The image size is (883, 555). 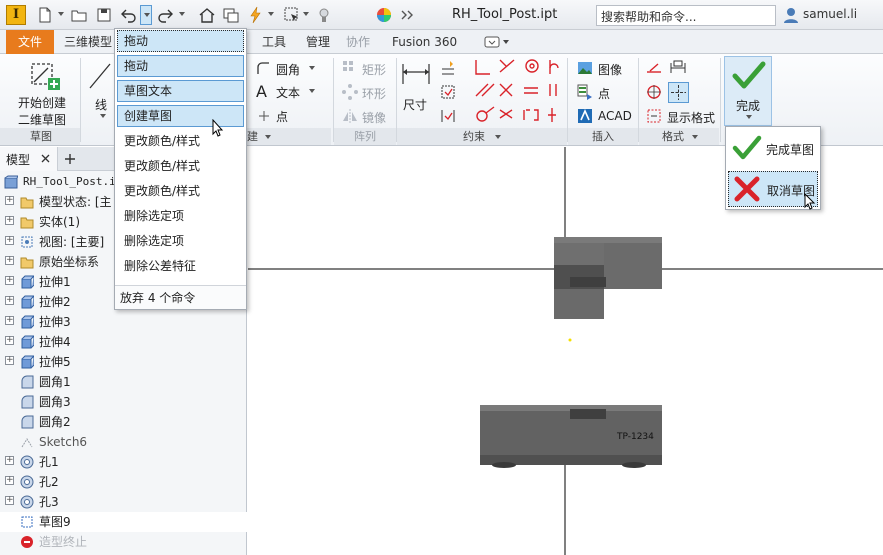 I want to click on panel-title-insert: 插入, so click(x=603, y=136).